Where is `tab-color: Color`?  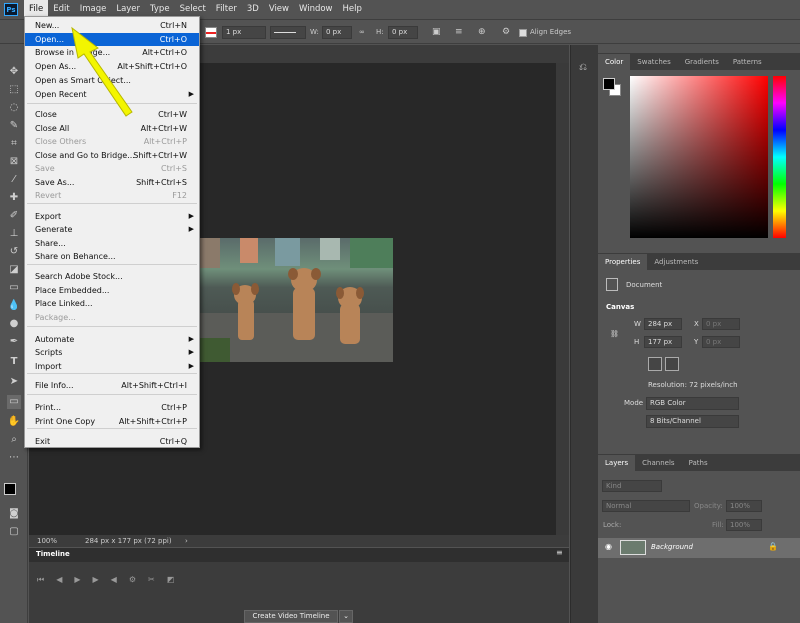 tab-color: Color is located at coordinates (614, 62).